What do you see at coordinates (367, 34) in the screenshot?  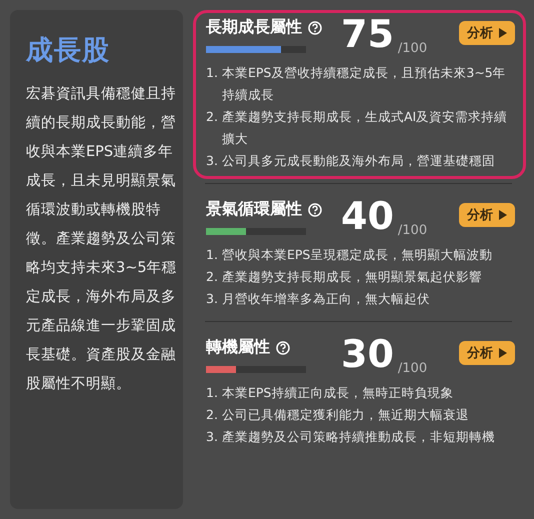 I see `score-value: 75` at bounding box center [367, 34].